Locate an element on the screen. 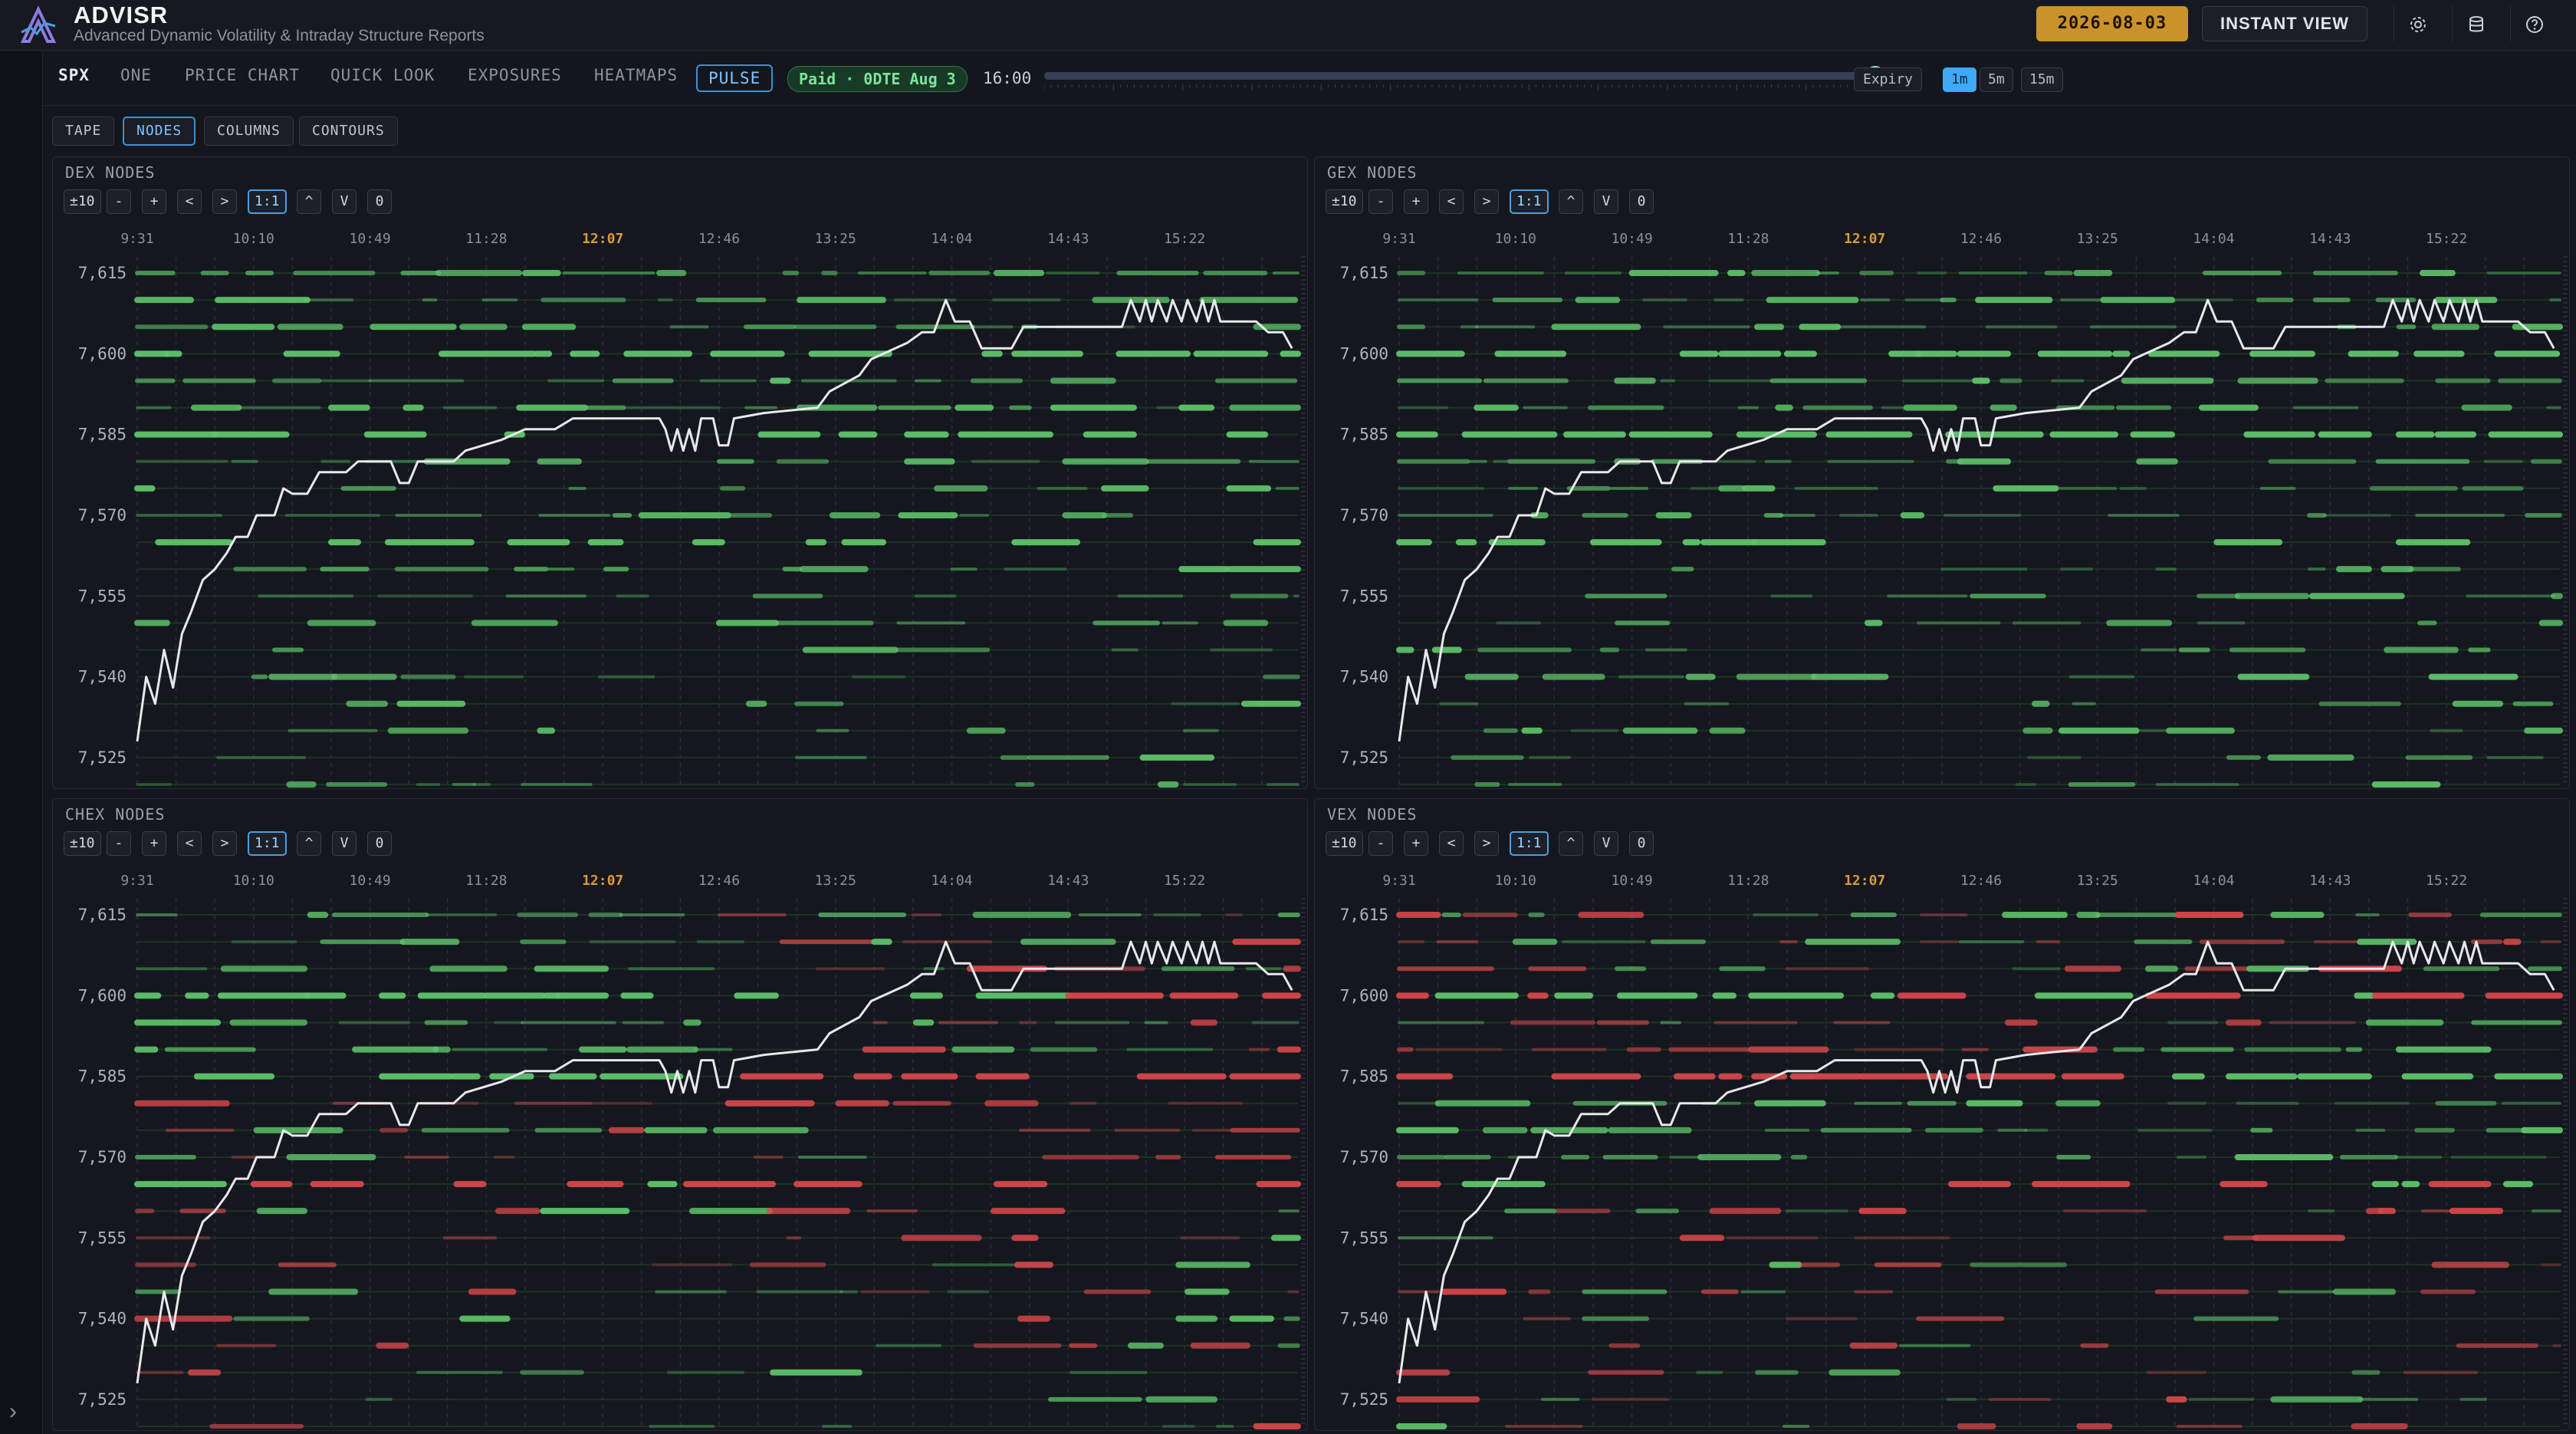 The image size is (2576, 1434). timeframe-1m: 1m is located at coordinates (1960, 79).